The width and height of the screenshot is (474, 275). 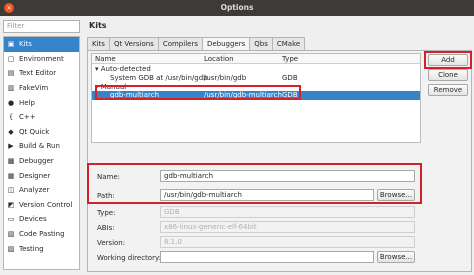 I want to click on sidebar-item-qt-quick: ◆ Qt Quick, so click(x=41, y=132).